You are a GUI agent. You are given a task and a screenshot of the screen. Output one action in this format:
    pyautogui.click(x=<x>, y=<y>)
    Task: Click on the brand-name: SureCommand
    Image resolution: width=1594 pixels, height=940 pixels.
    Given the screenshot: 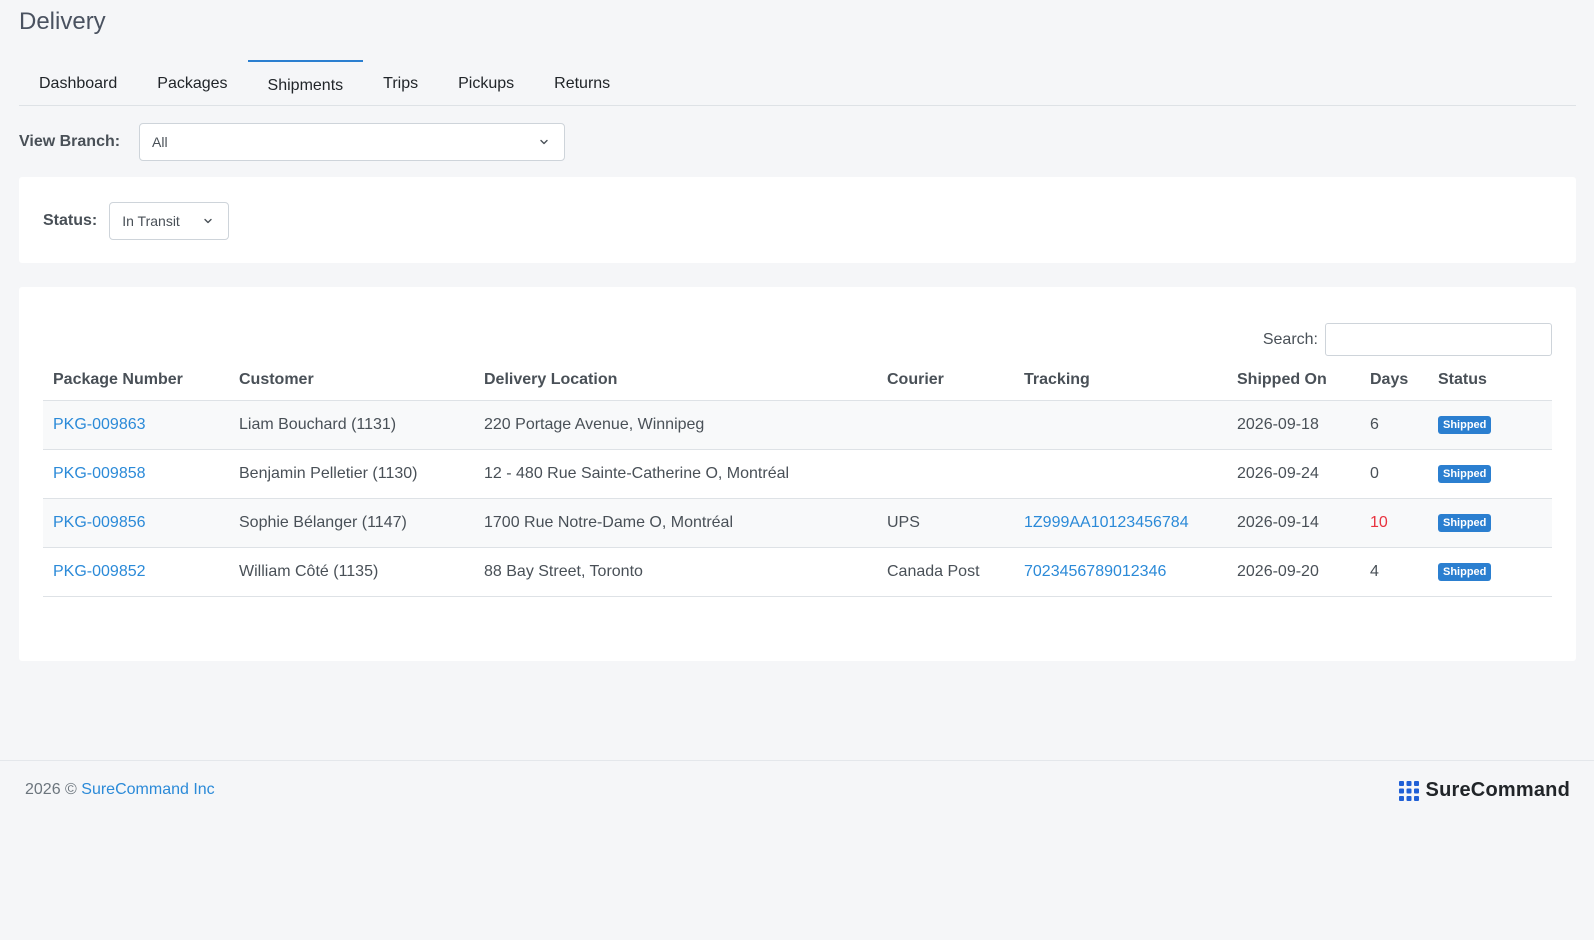 What is the action you would take?
    pyautogui.click(x=1497, y=790)
    